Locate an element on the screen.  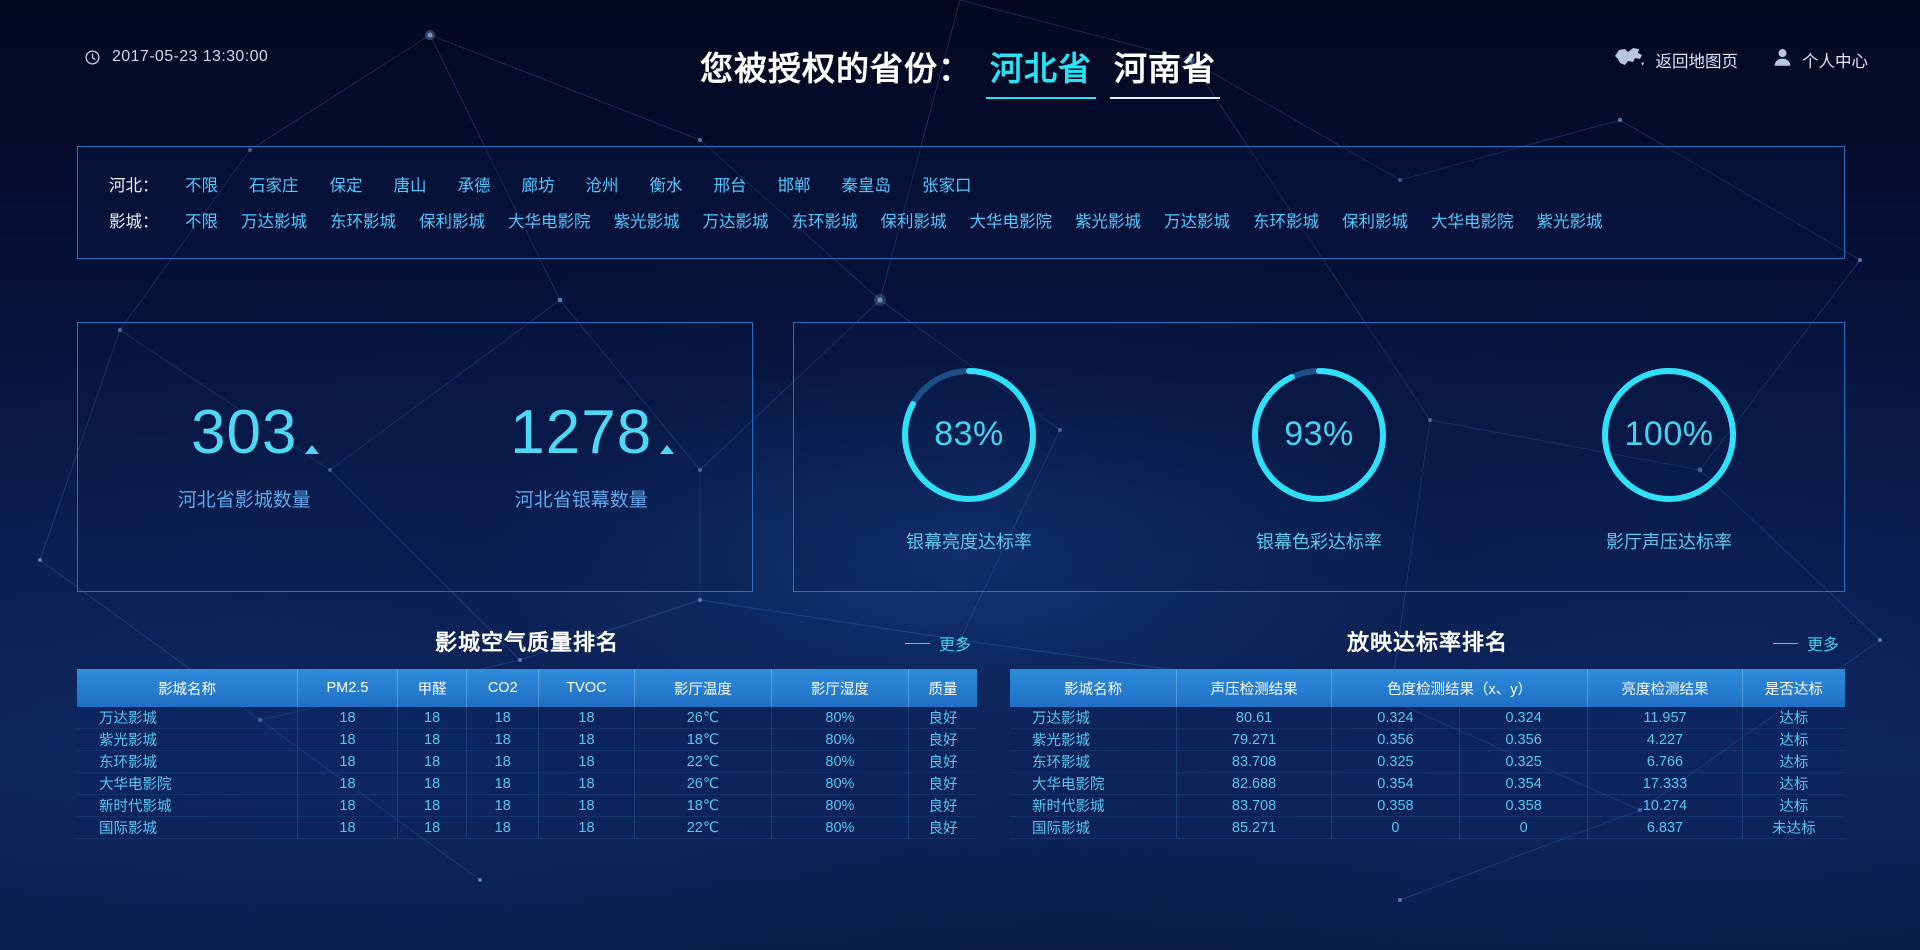
gauge-brightness: 83% 银幕亮度达标率 is located at coordinates (969, 457).